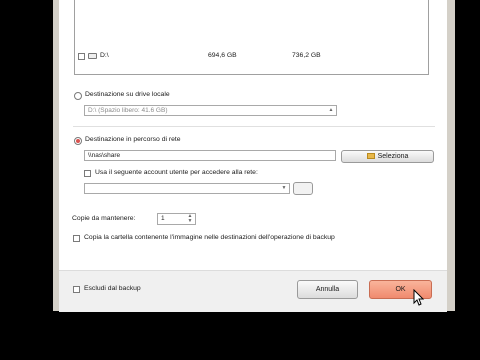  Describe the element at coordinates (331, 110) in the screenshot. I see `chevron-down-icon: ▲` at that location.